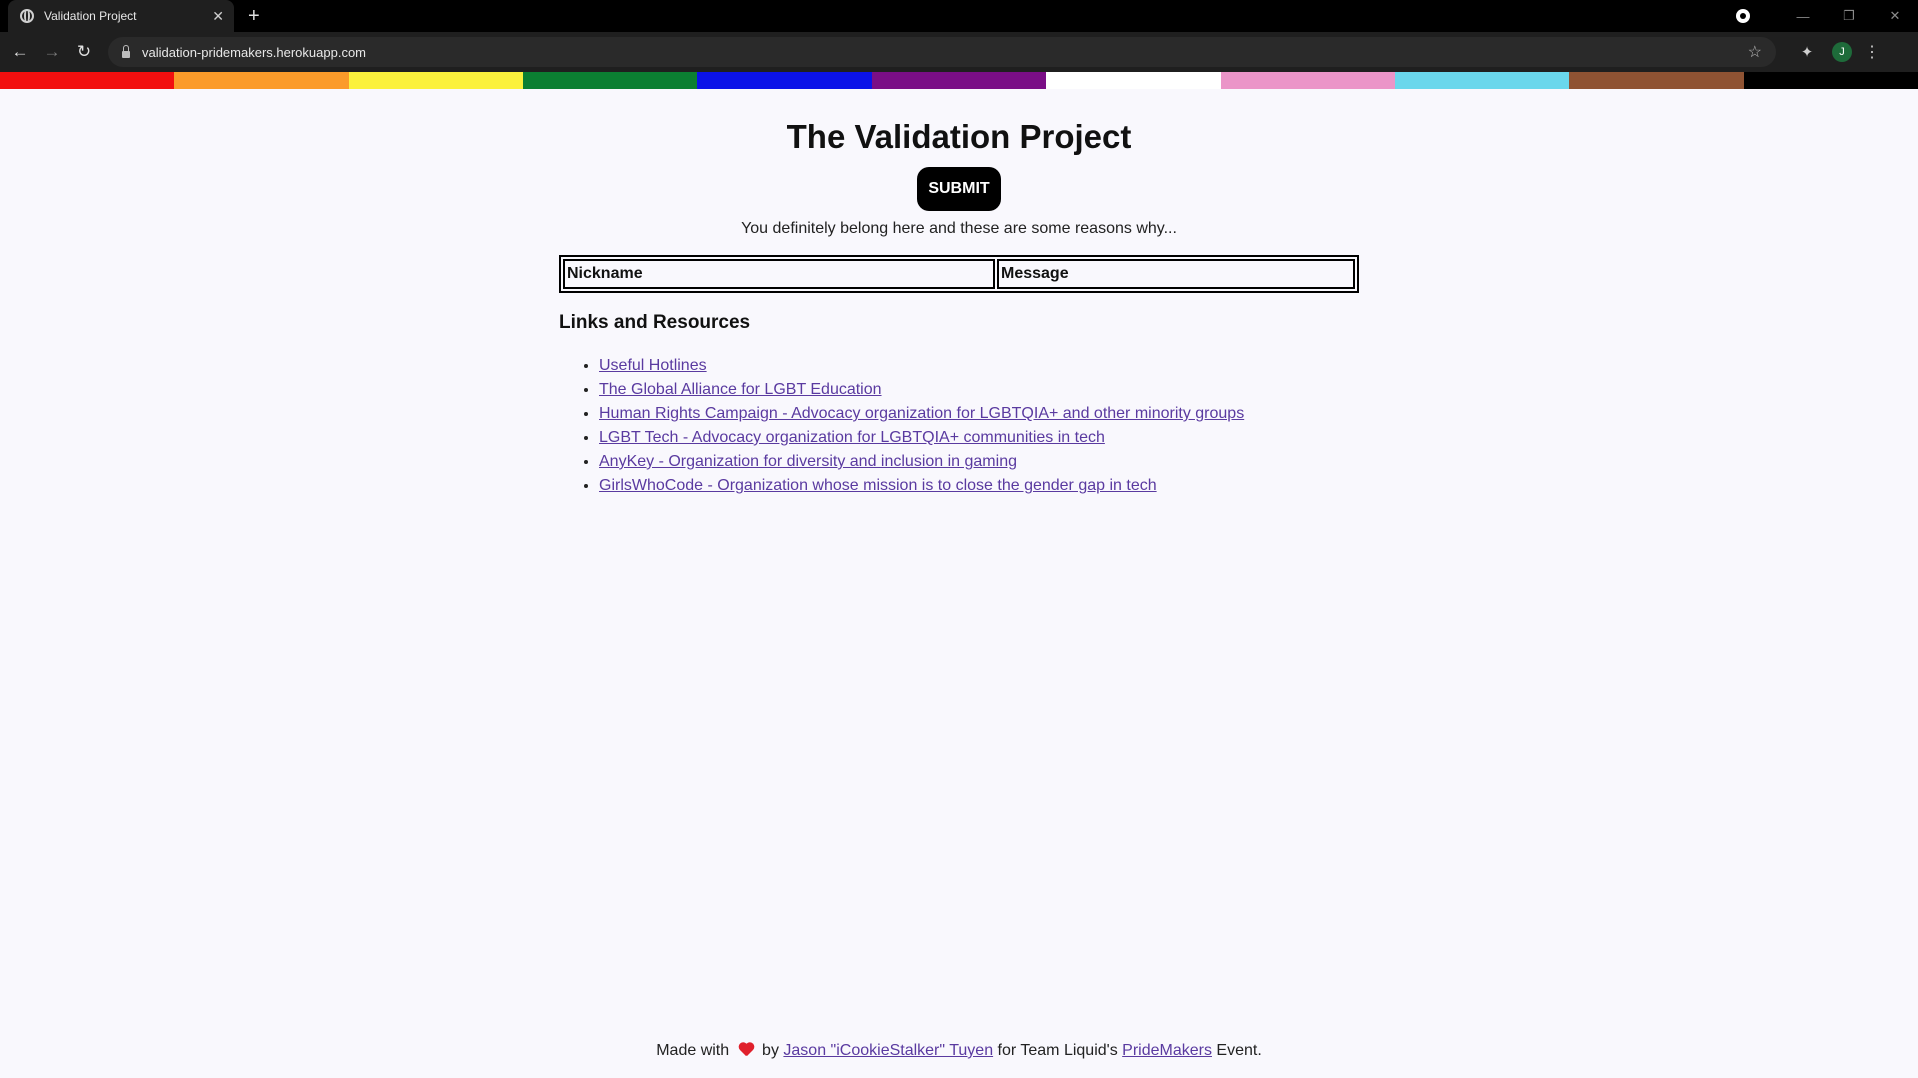 The height and width of the screenshot is (1078, 1918). I want to click on footer-for-text: for Team Liquid's, so click(1057, 1050).